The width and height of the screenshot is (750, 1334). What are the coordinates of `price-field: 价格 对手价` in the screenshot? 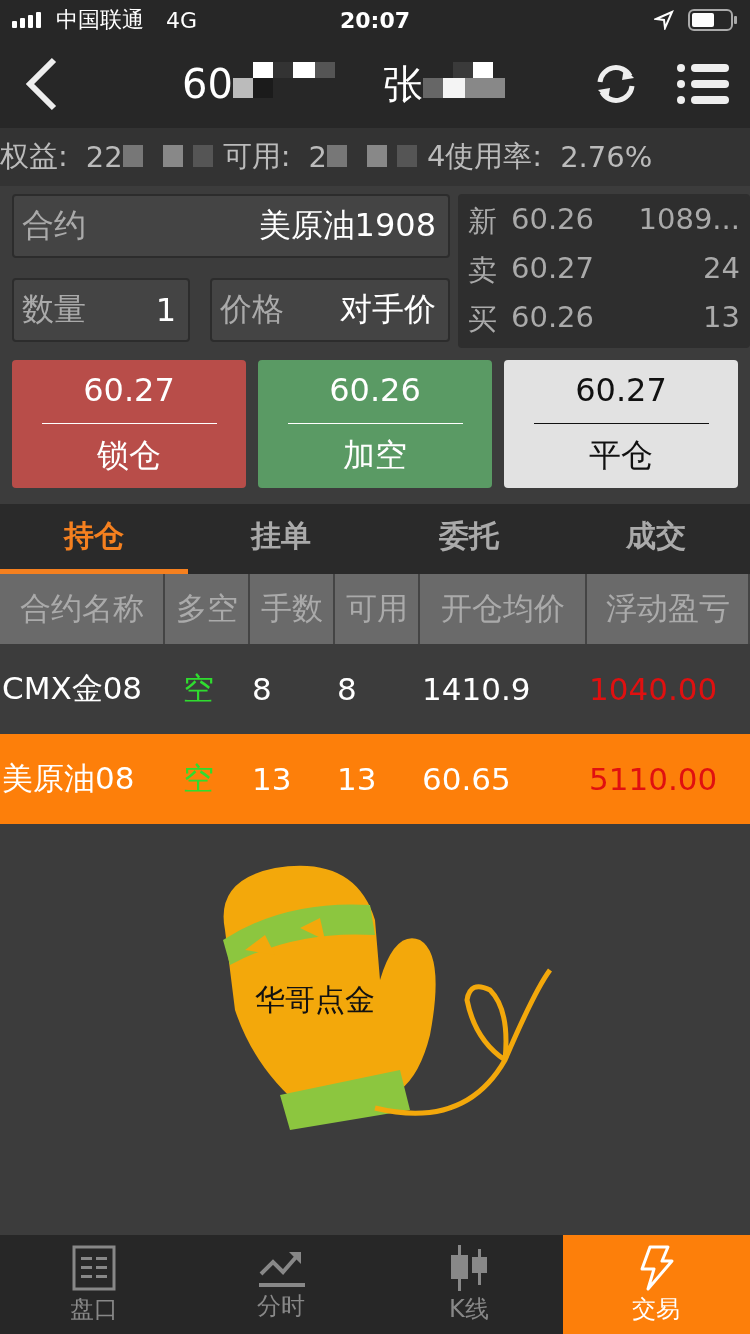 It's located at (330, 310).